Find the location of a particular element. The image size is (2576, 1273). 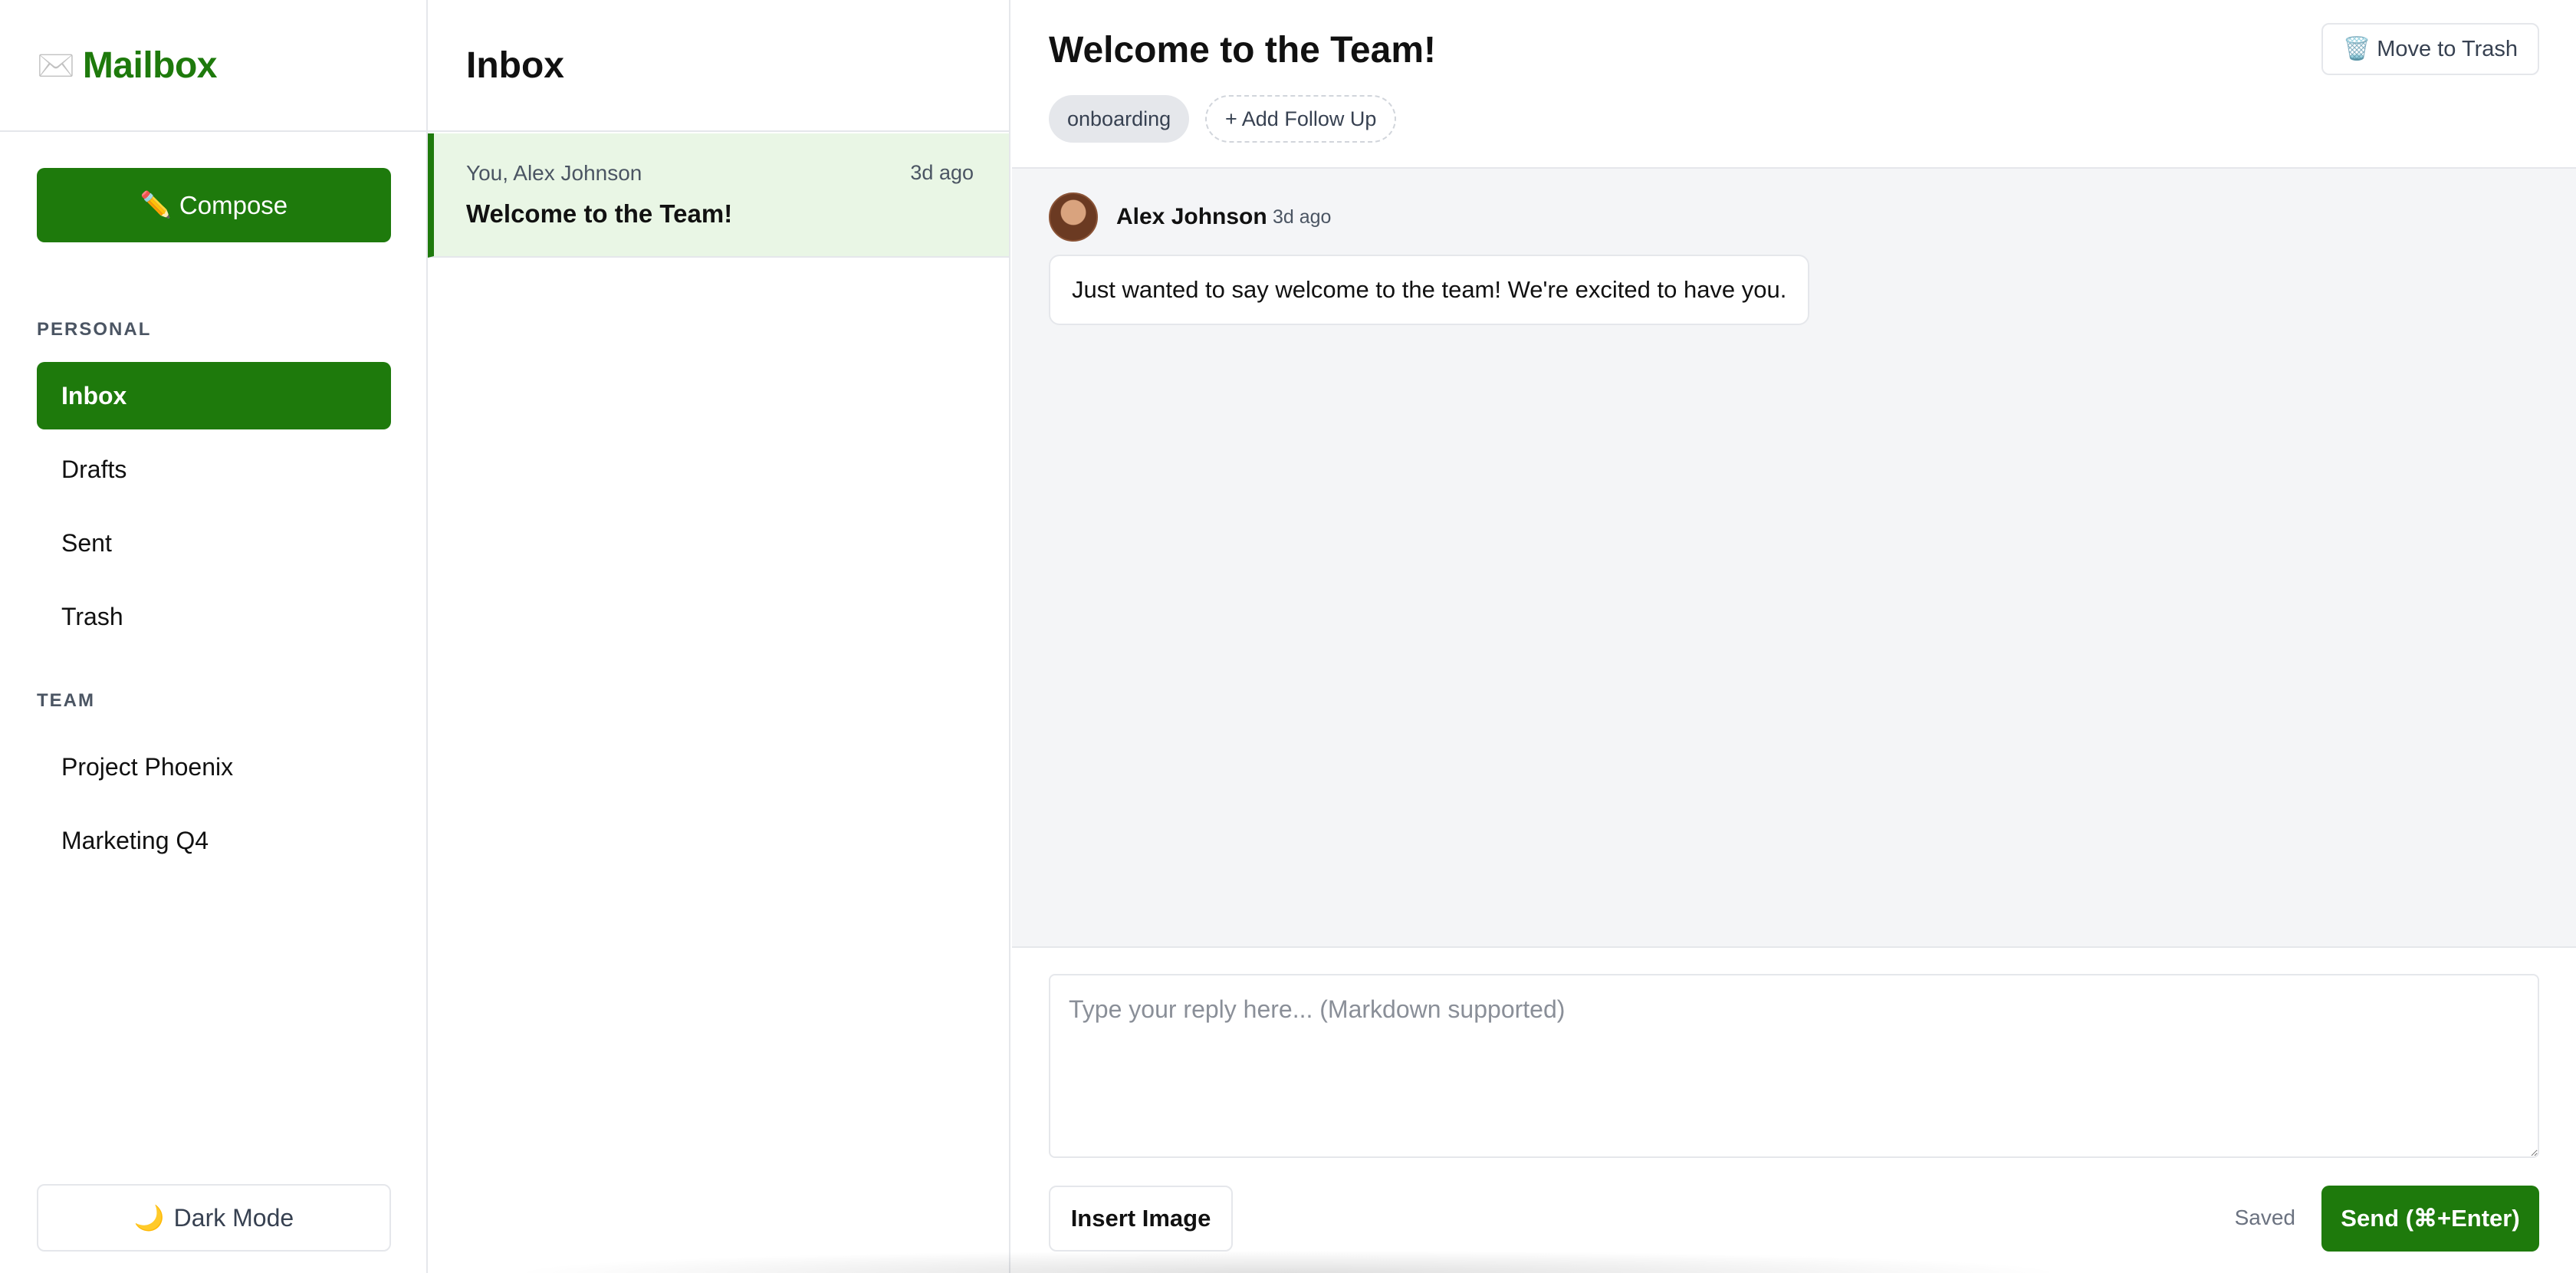

envelope-icon: ✉️ is located at coordinates (56, 65).